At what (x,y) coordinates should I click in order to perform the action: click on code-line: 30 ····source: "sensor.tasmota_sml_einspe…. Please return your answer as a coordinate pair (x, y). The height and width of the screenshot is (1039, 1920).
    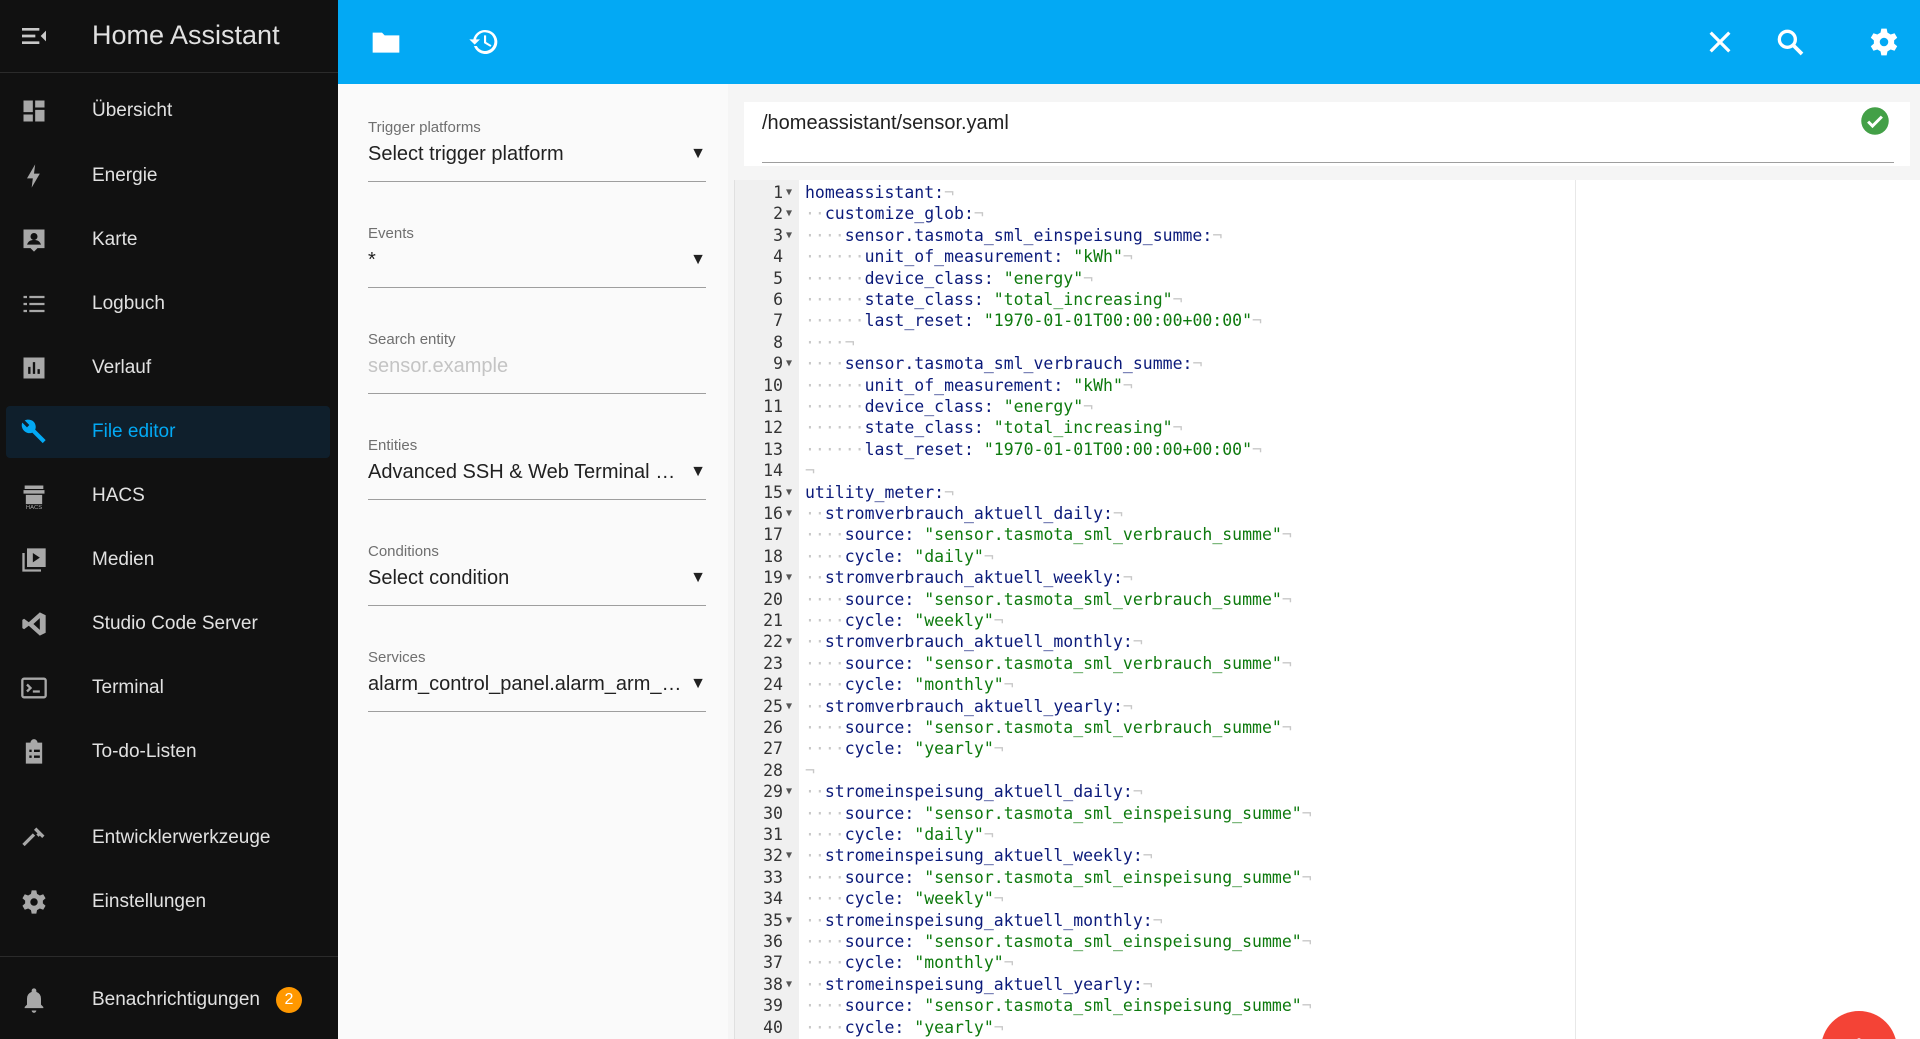
    Looking at the image, I should click on (1327, 813).